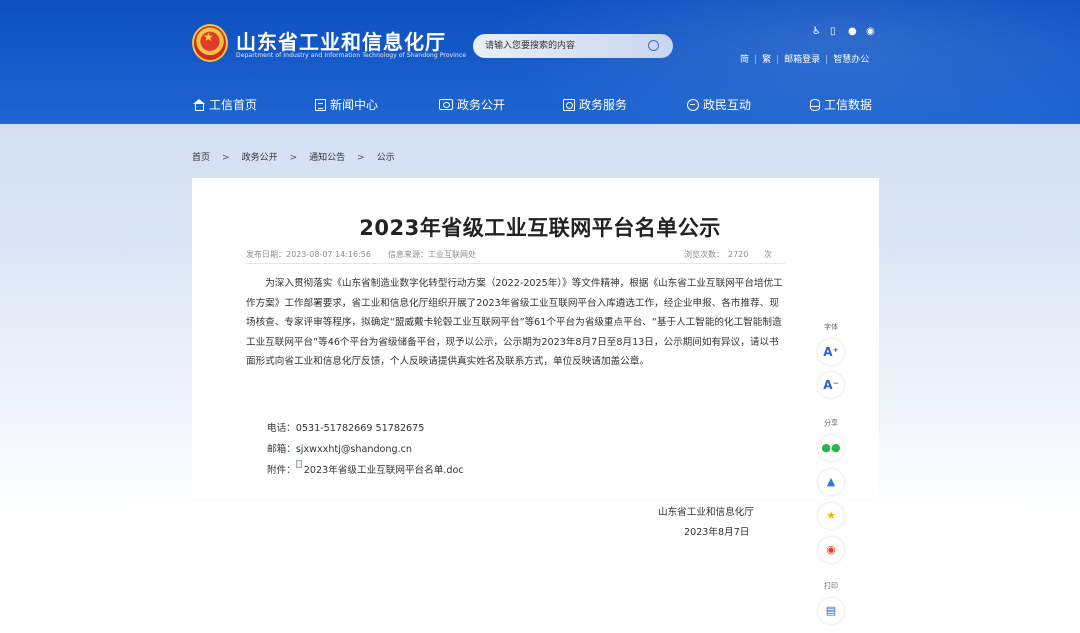 The height and width of the screenshot is (633, 1080). Describe the element at coordinates (266, 254) in the screenshot. I see `publish-date-label: 发布日期：` at that location.